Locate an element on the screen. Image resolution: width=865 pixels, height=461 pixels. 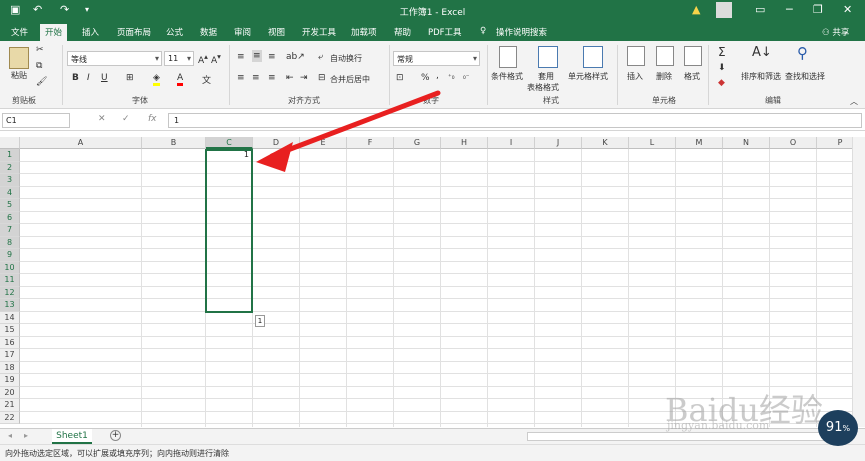
align-right-icon: ≡ is located at coordinates (272, 78).